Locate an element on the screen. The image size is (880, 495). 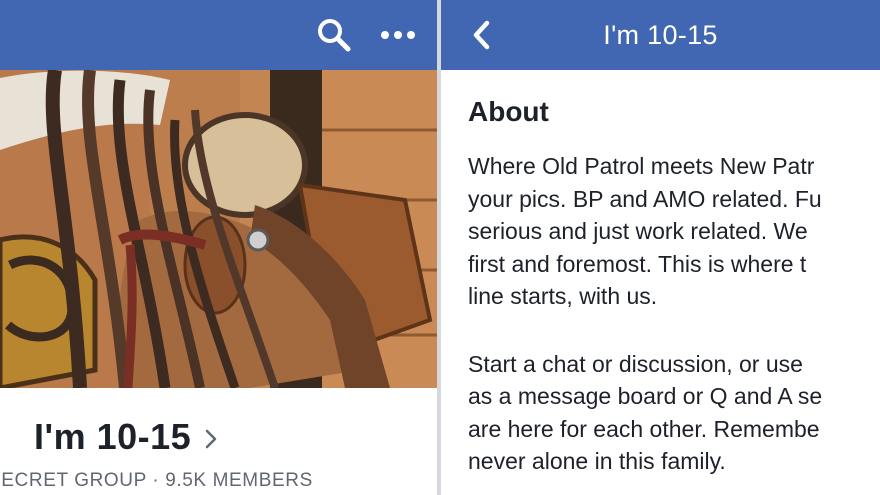
about-navbar: I'm 10-15 is located at coordinates (660, 35).